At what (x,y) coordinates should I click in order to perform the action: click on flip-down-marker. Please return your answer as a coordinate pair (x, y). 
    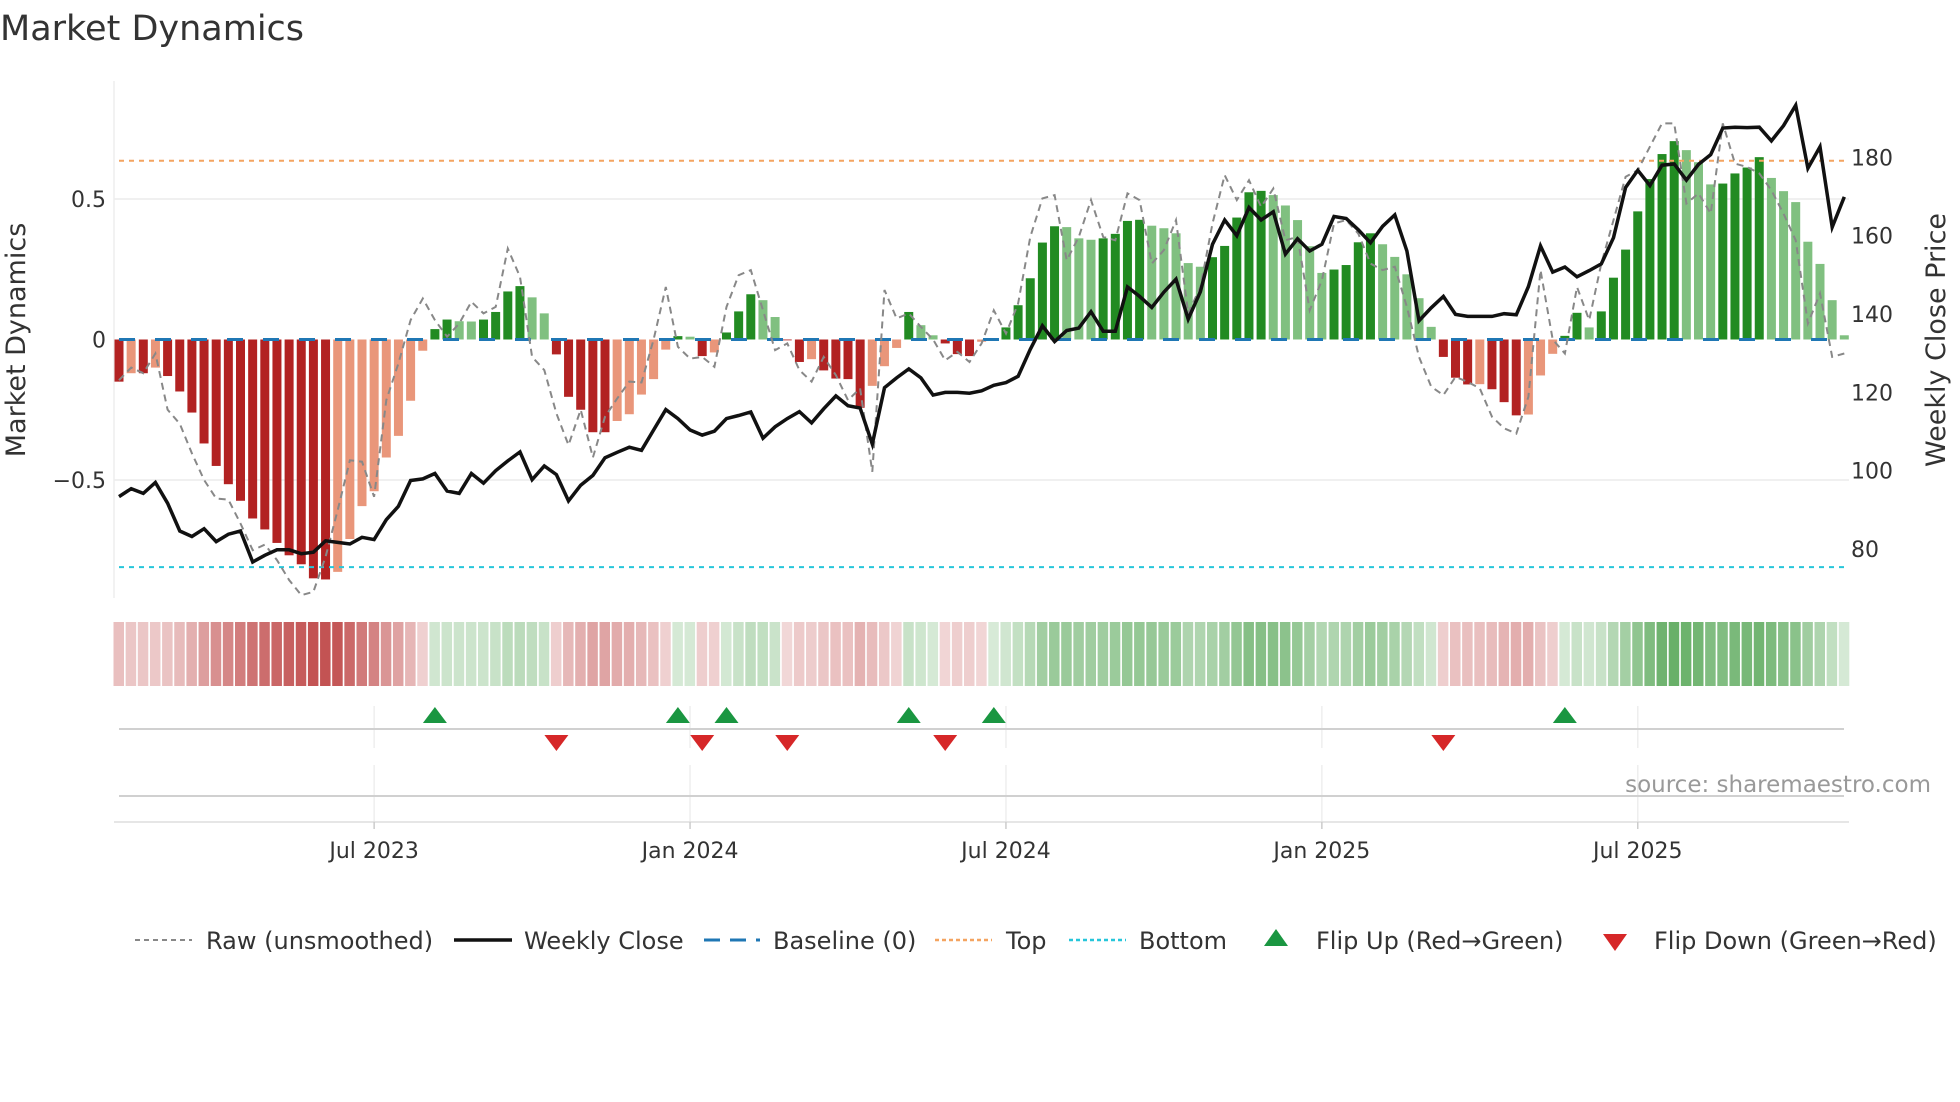
    Looking at the image, I should click on (1443, 743).